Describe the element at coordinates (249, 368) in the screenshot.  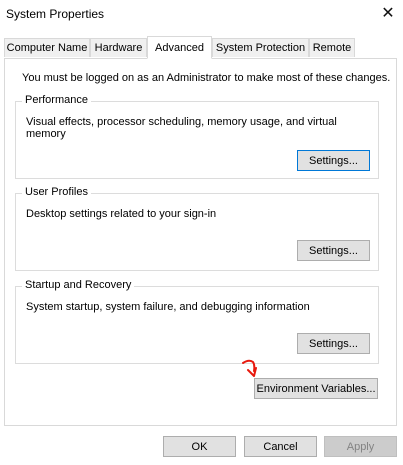
I see `red-arrow-icon` at that location.